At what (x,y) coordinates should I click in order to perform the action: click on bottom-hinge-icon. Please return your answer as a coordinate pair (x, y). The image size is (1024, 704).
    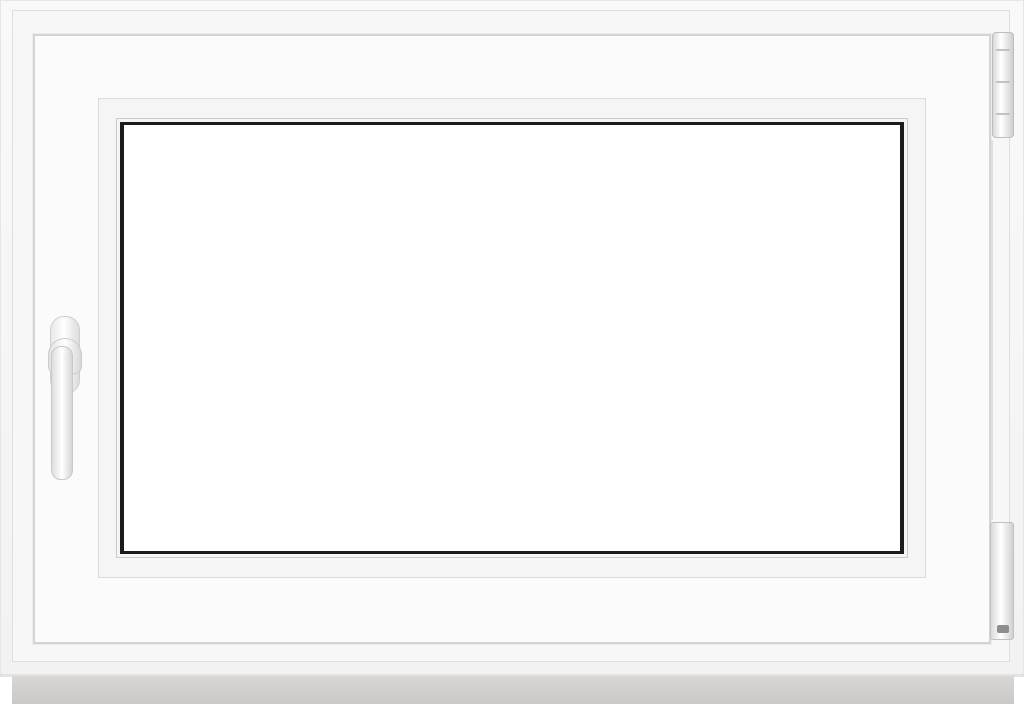
    Looking at the image, I should click on (1002, 581).